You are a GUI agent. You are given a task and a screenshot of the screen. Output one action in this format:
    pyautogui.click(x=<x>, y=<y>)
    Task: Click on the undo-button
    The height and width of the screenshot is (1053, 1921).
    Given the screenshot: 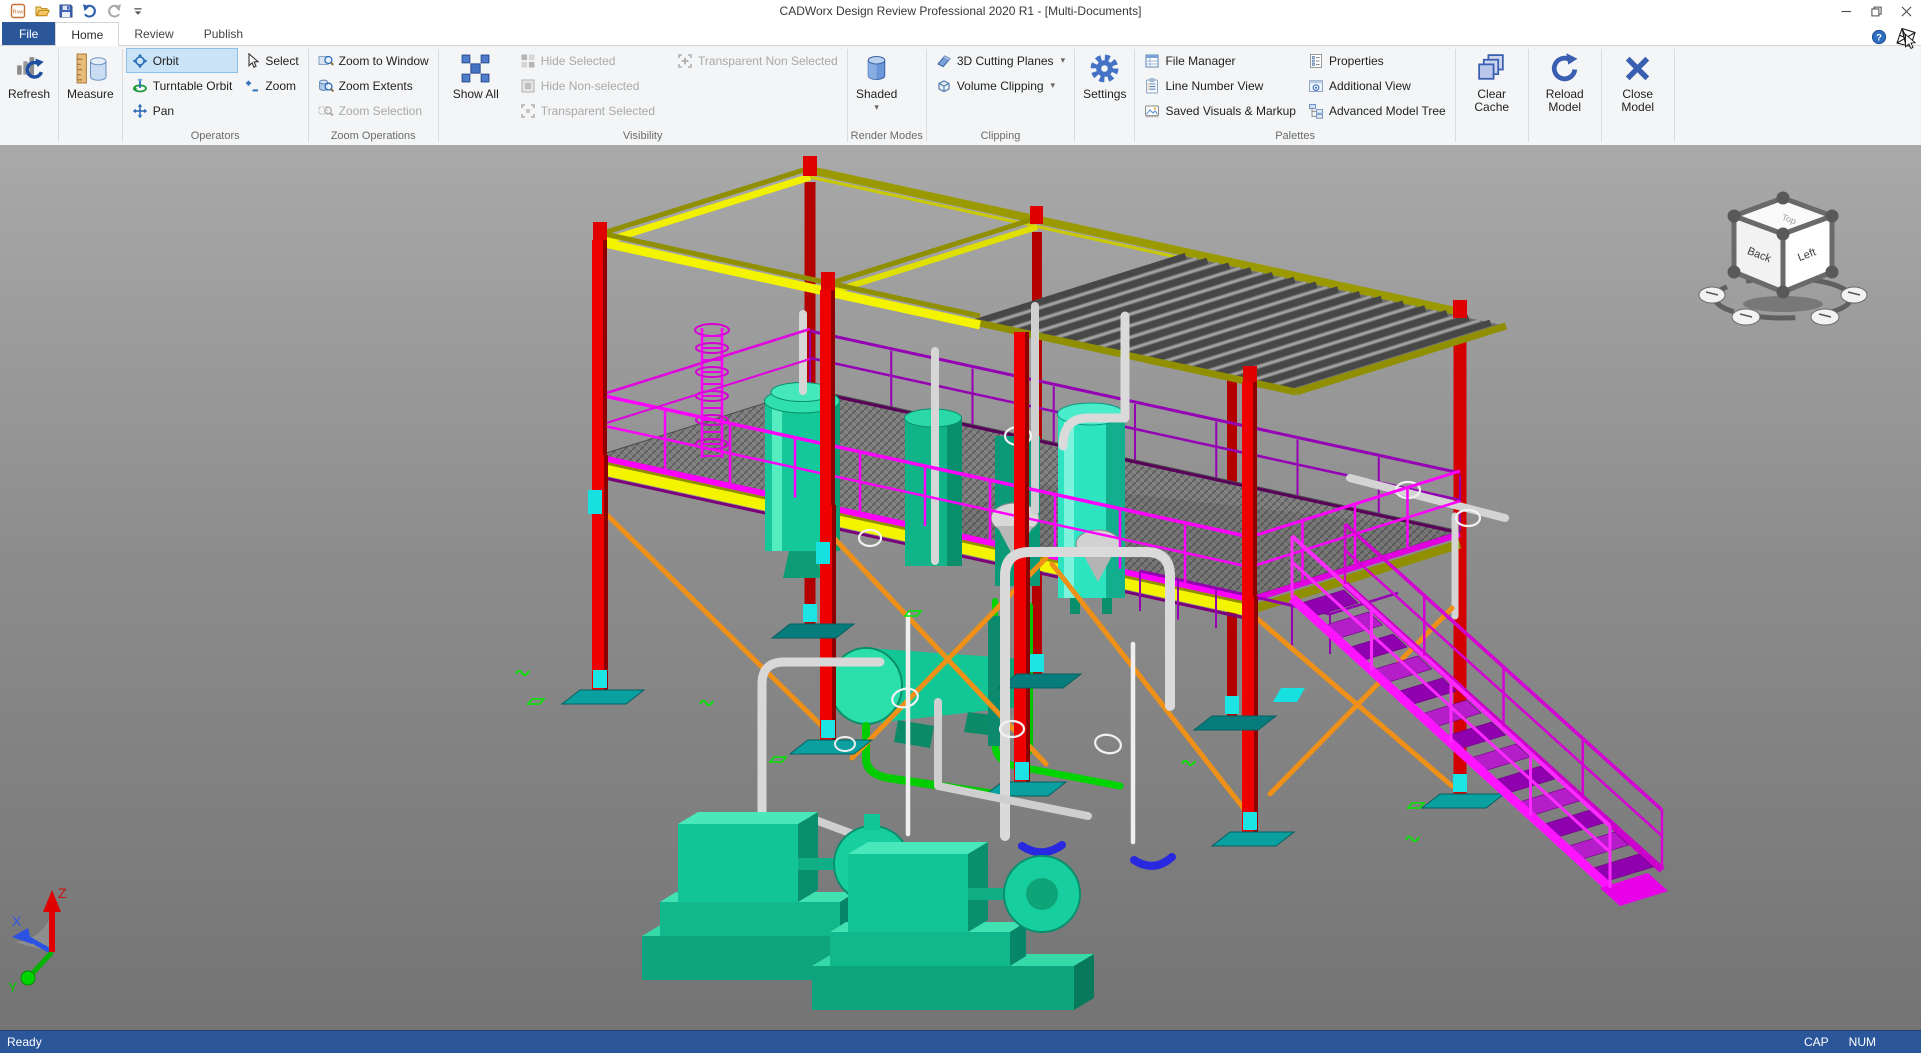 What is the action you would take?
    pyautogui.click(x=89, y=11)
    